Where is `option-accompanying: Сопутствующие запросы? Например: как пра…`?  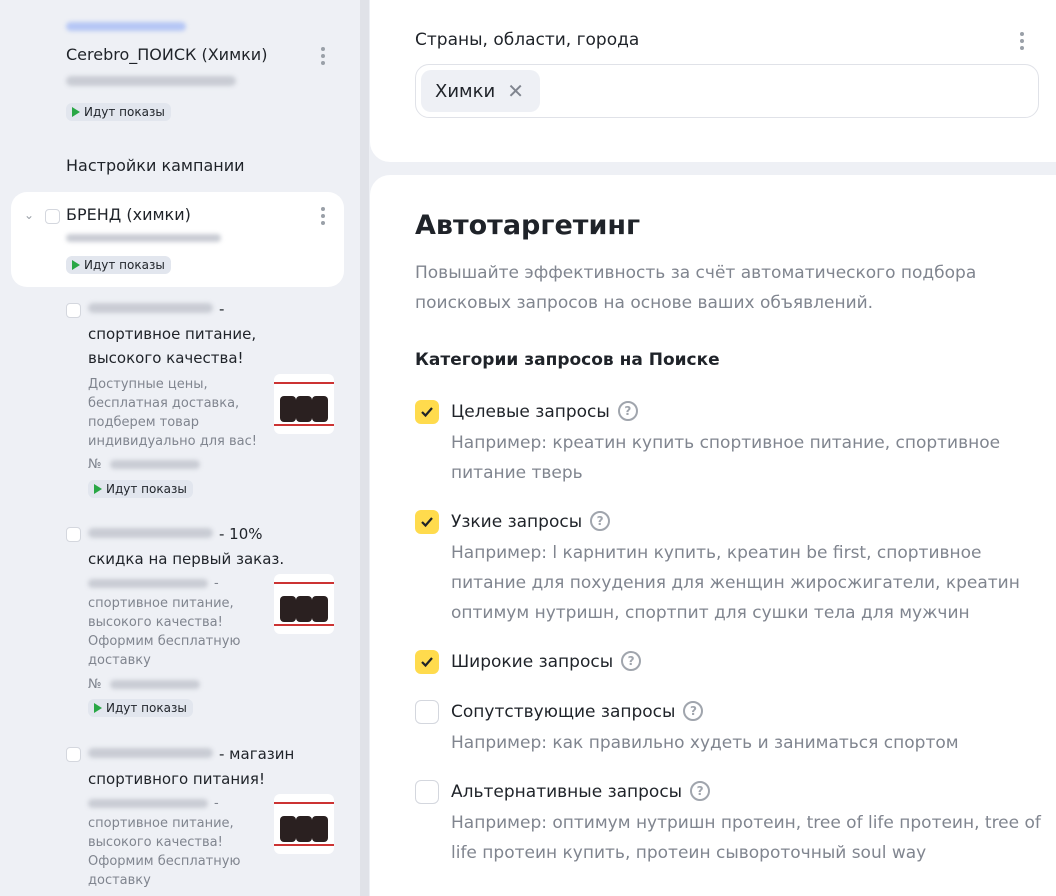 option-accompanying: Сопутствующие запросы? Например: как пра… is located at coordinates (687, 726).